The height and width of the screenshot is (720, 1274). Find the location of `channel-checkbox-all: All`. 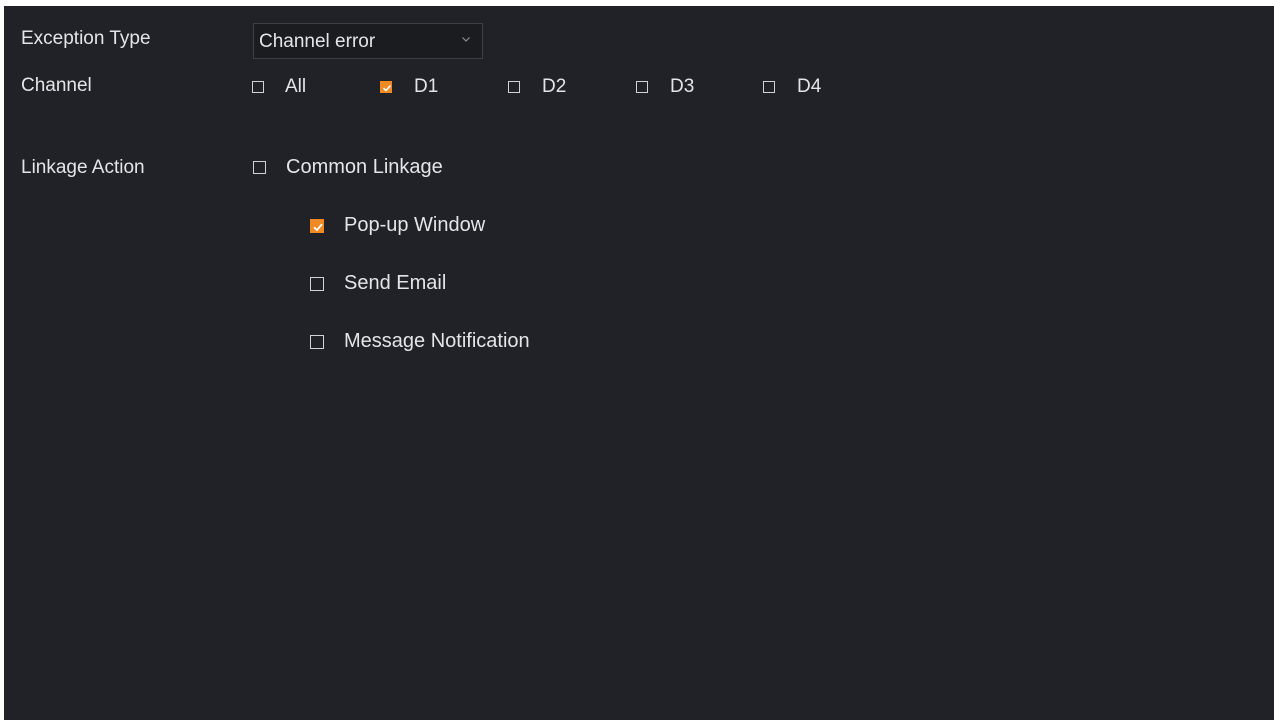

channel-checkbox-all: All is located at coordinates (279, 87).